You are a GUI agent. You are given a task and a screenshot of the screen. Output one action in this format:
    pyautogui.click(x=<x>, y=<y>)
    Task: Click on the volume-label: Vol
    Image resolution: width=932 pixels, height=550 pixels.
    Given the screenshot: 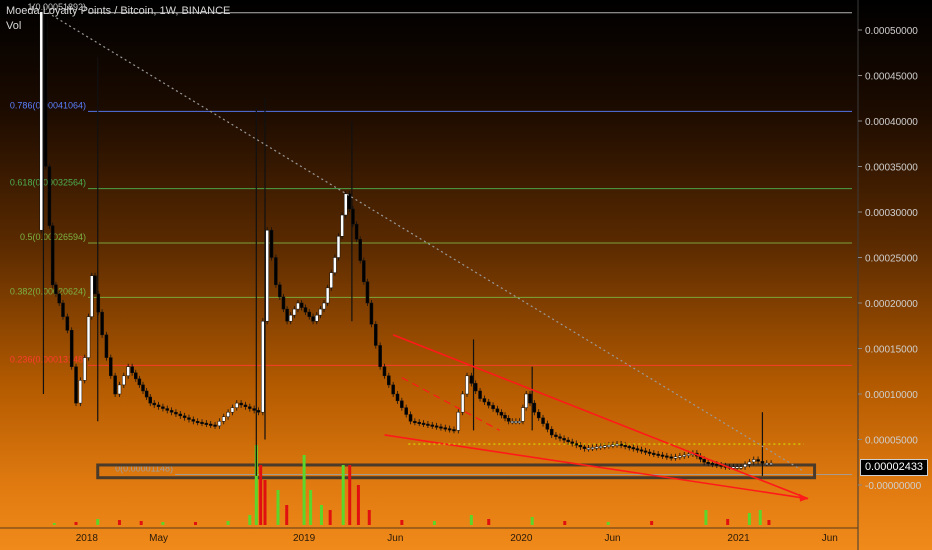 What is the action you would take?
    pyautogui.click(x=14, y=26)
    